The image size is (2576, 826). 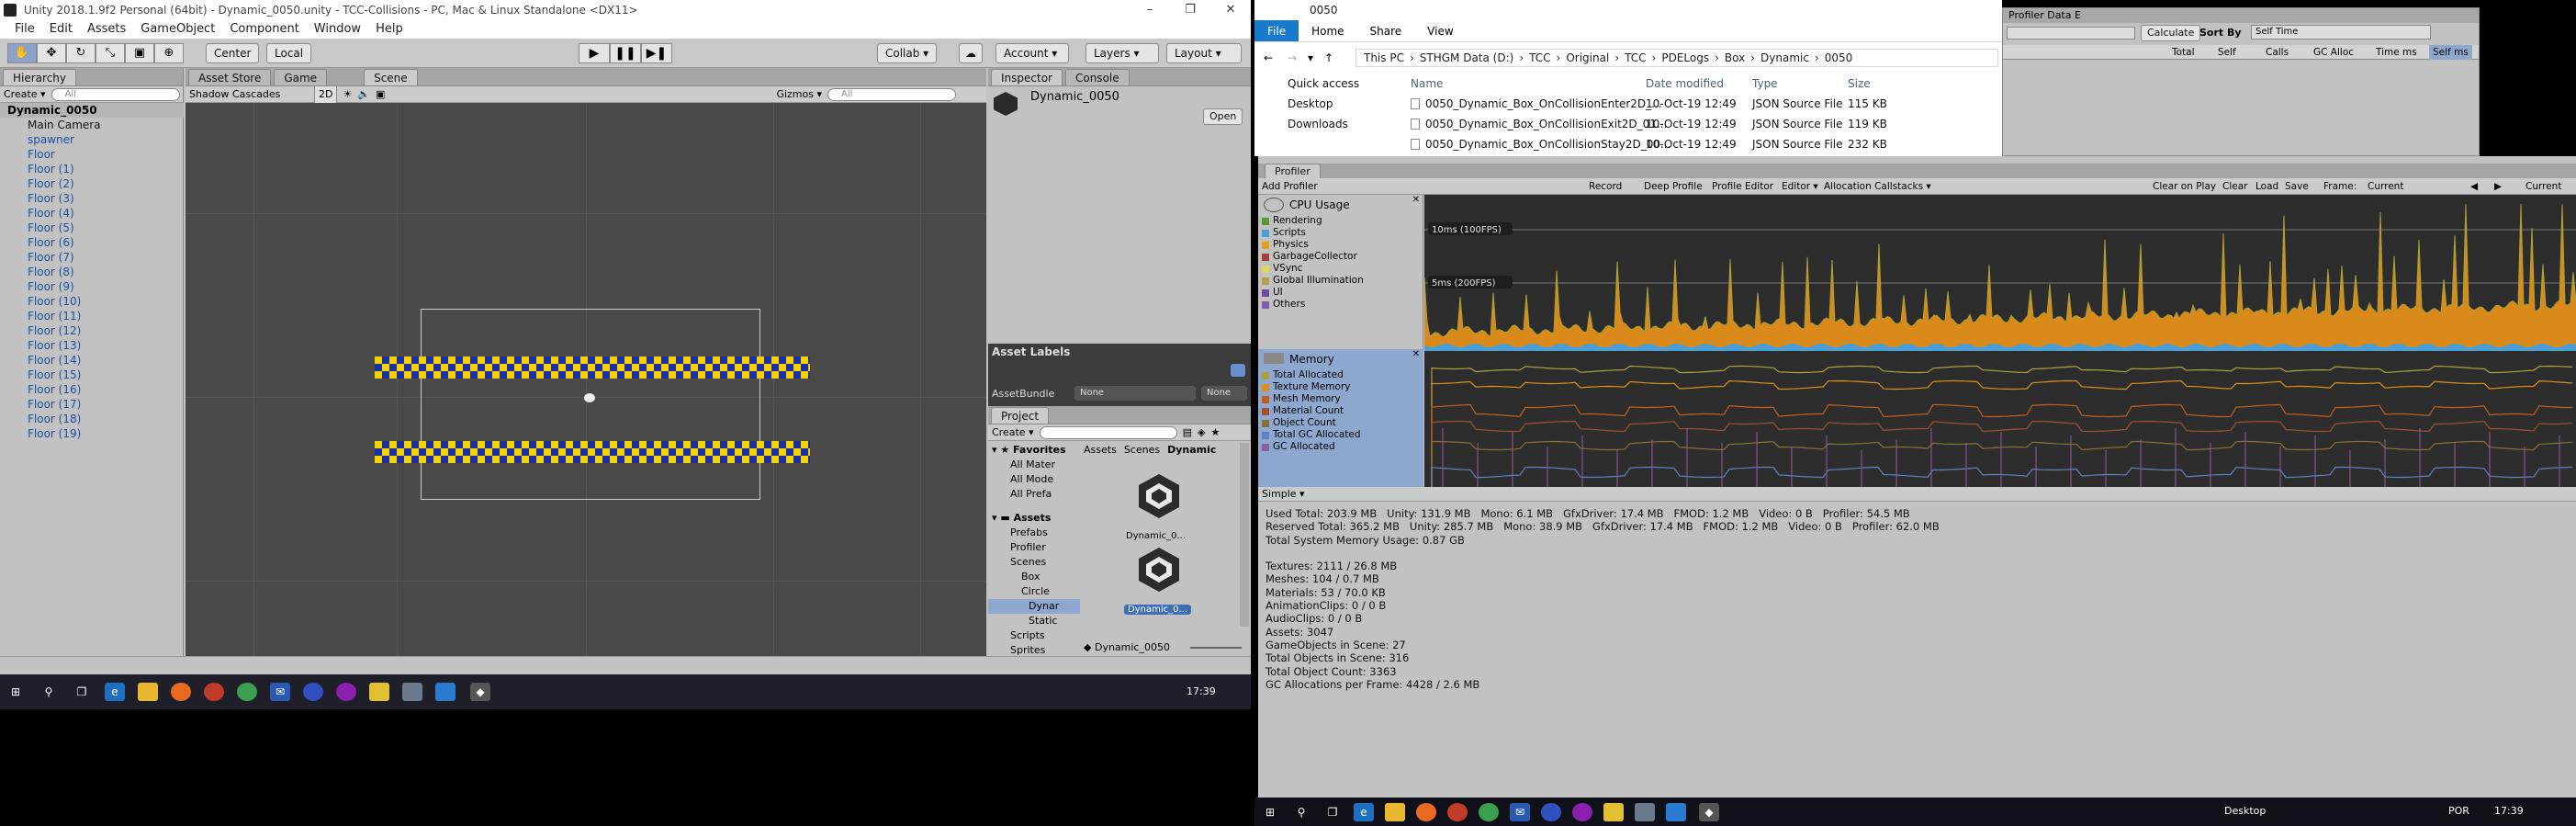 What do you see at coordinates (92, 345) in the screenshot?
I see `hierarchy-item: Floor (13)` at bounding box center [92, 345].